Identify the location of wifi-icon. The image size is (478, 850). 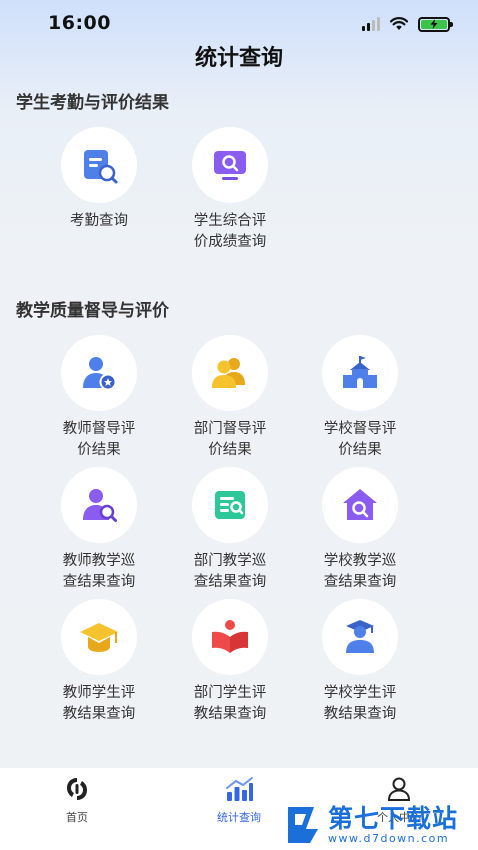
(399, 23).